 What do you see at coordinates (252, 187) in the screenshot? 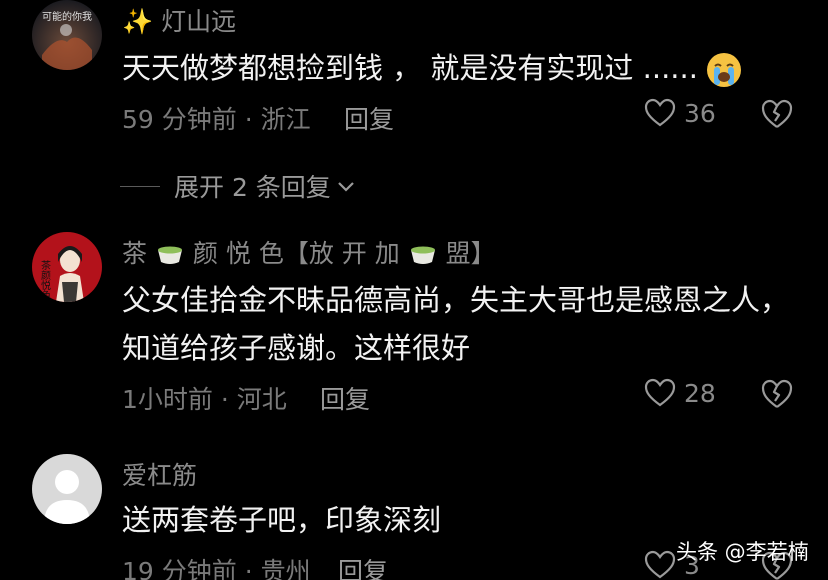
I see `expand-replies-label: 展开 2 条回复` at bounding box center [252, 187].